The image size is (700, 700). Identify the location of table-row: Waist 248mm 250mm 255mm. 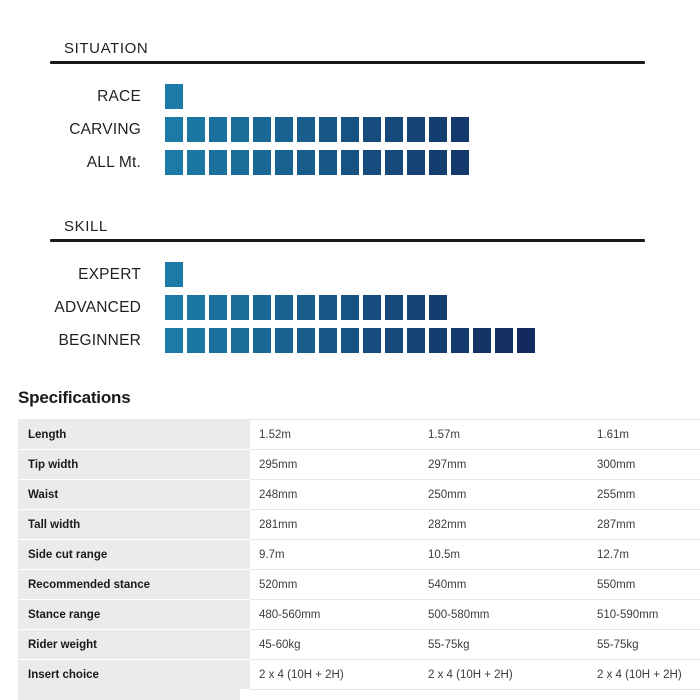
(359, 494).